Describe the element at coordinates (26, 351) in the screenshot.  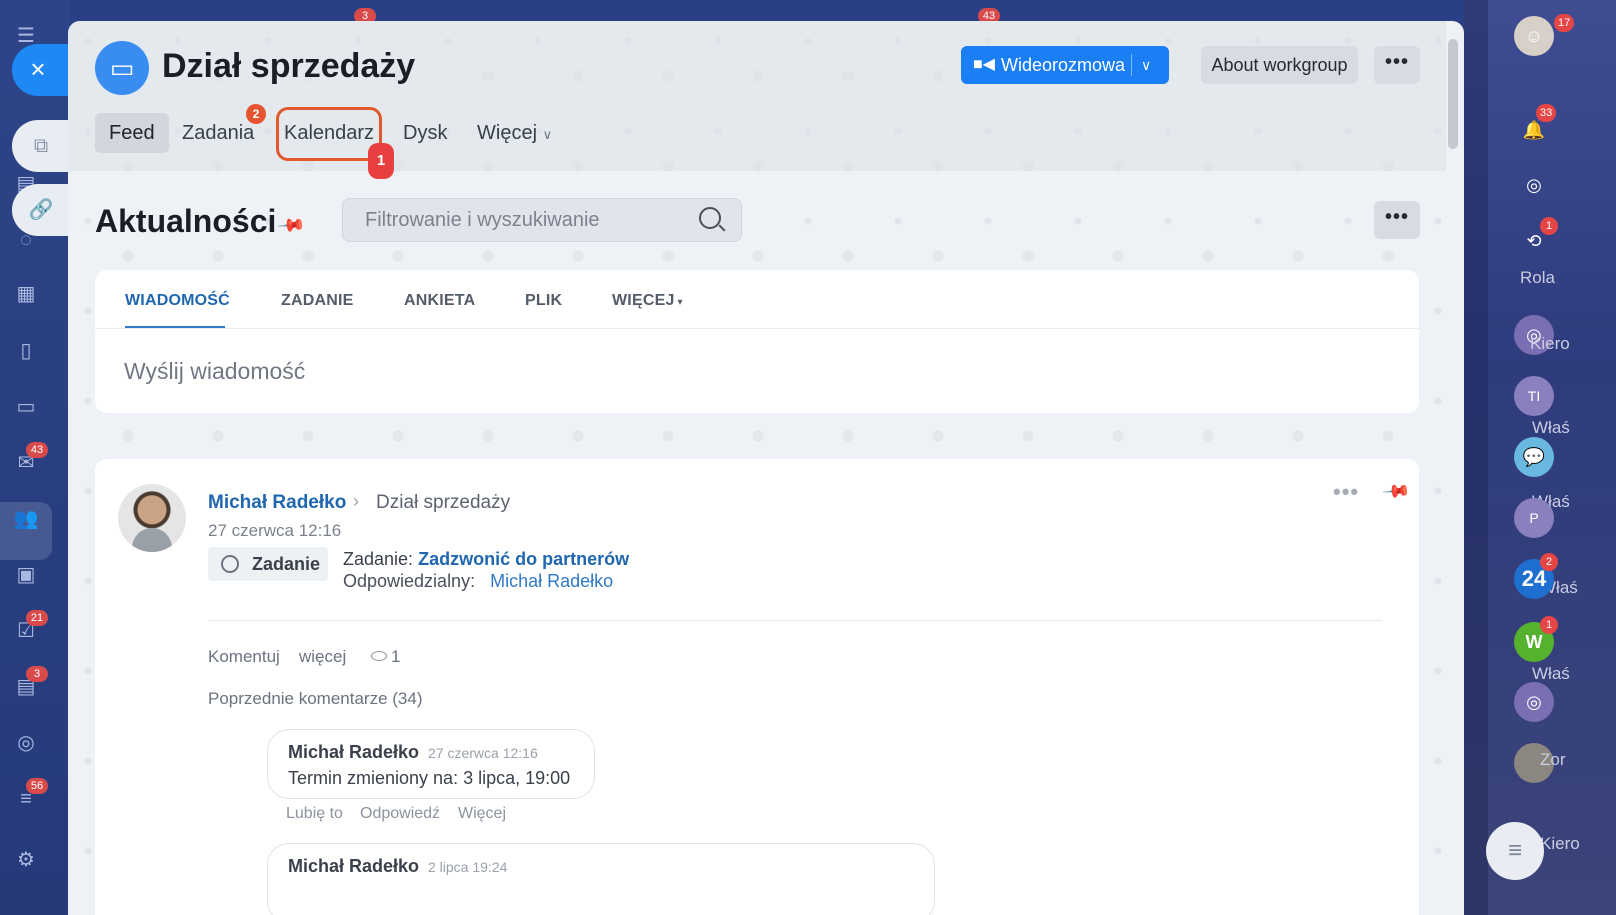
I see `document-icon: ▯` at that location.